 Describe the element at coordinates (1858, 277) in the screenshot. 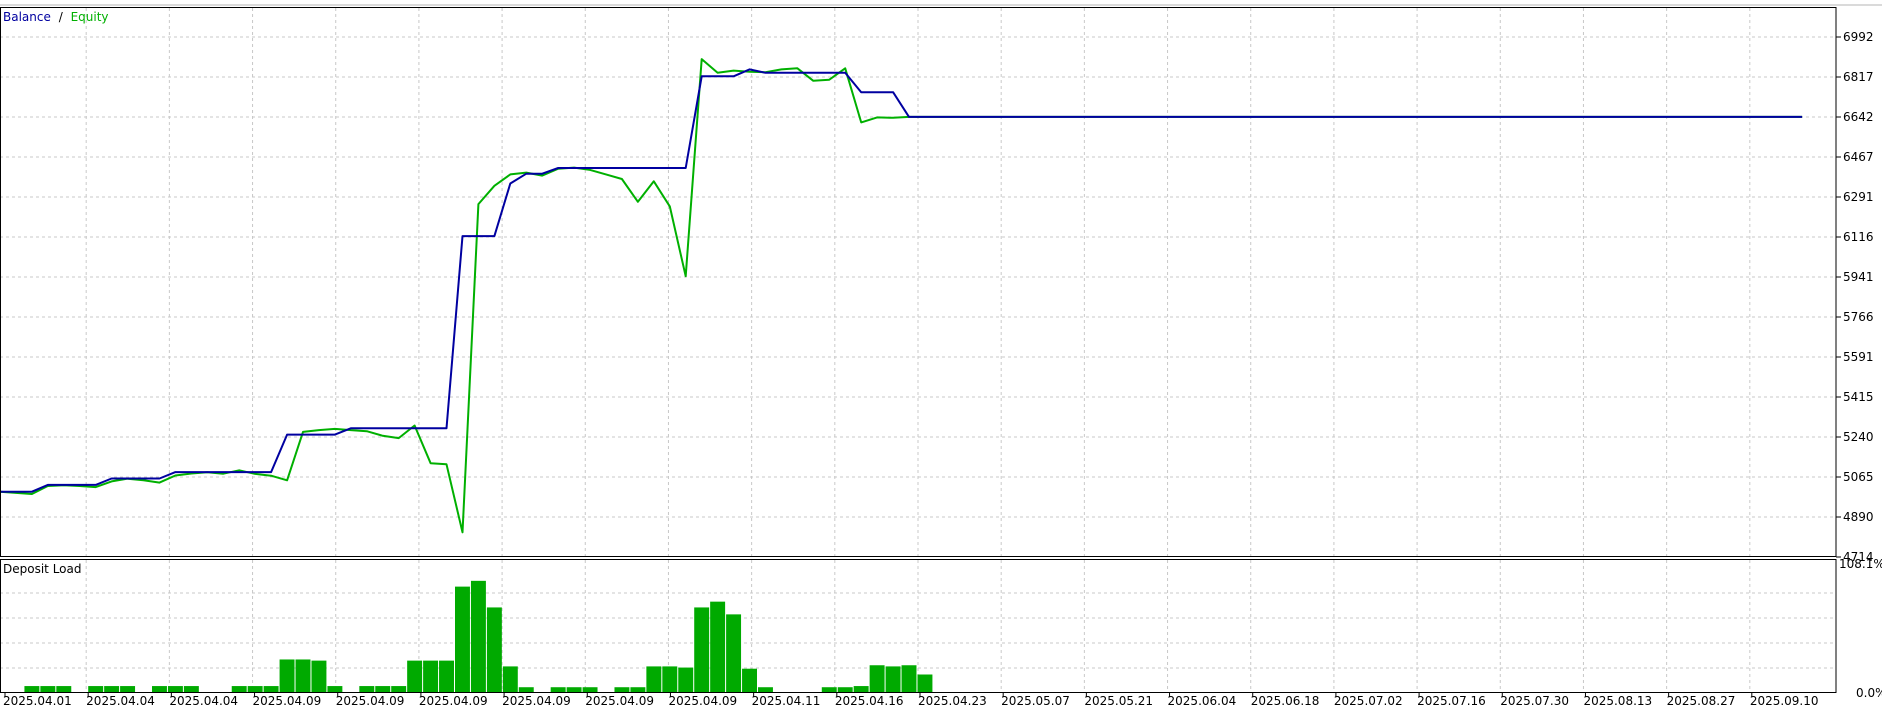

I see `y-tick-label: 5941` at that location.